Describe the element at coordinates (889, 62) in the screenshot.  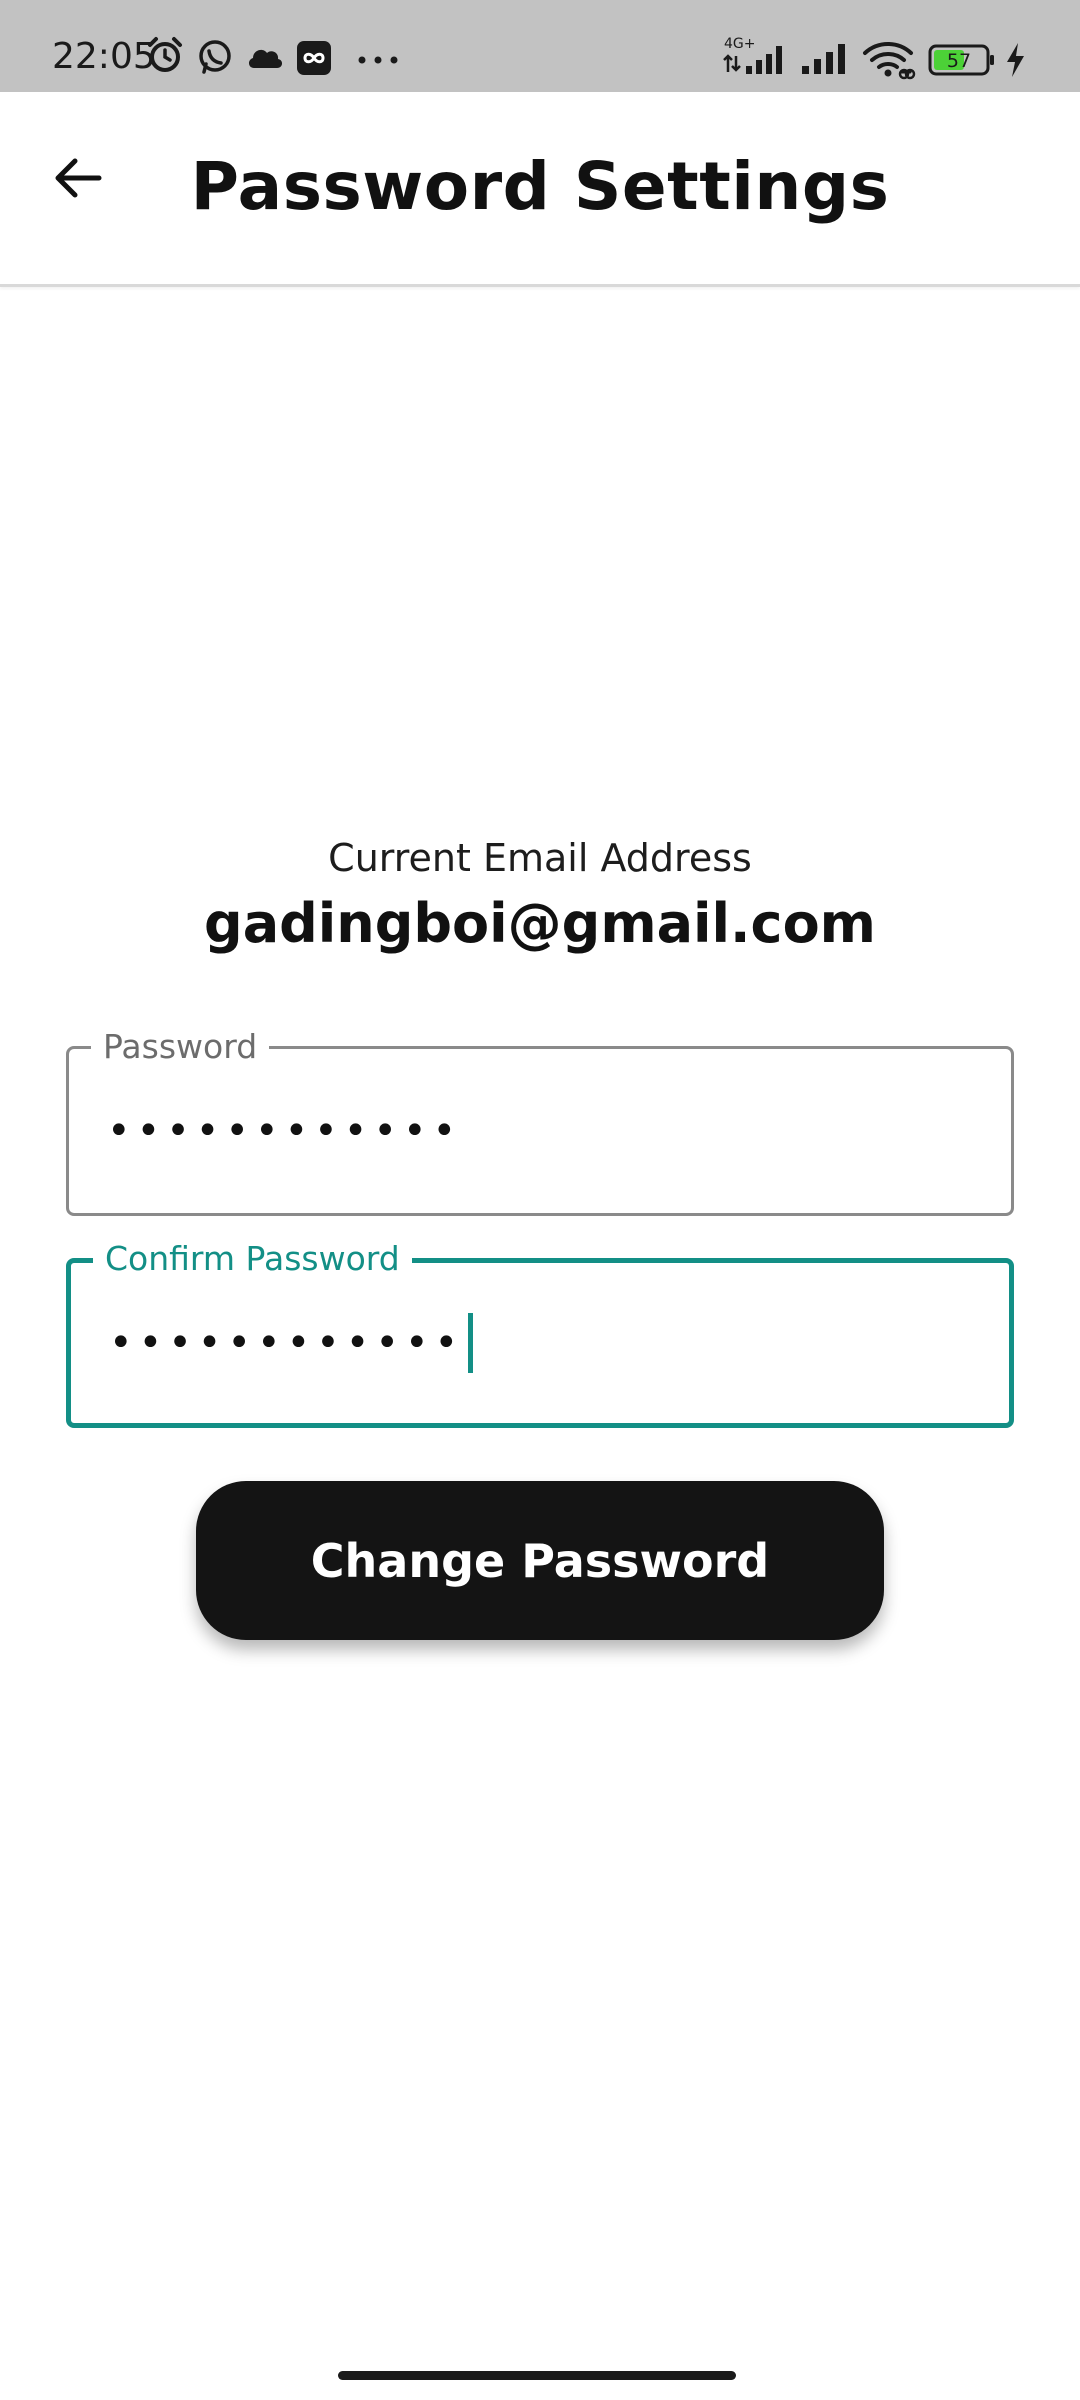
I see `wifi-icon` at that location.